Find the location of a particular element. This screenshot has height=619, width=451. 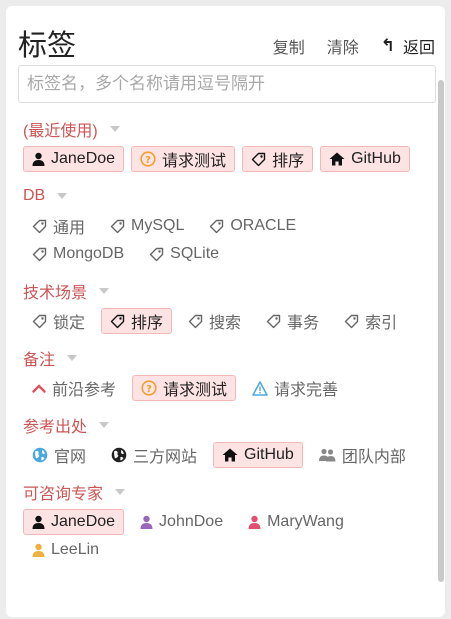

group-title: 参考出处 is located at coordinates (55, 427).